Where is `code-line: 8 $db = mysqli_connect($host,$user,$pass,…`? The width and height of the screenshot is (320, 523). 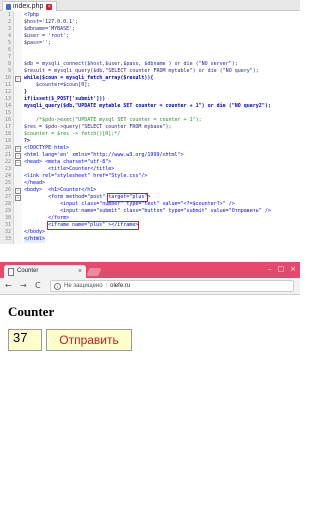
code-line: 8 $db = mysqli_connect($host,$user,$pass,… is located at coordinates (150, 64).